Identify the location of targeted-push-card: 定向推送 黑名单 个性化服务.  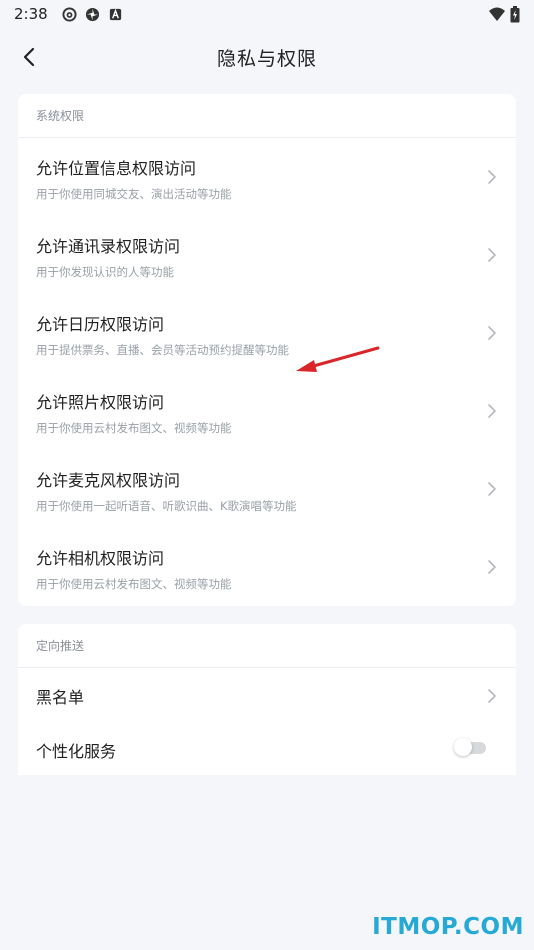
(267, 699).